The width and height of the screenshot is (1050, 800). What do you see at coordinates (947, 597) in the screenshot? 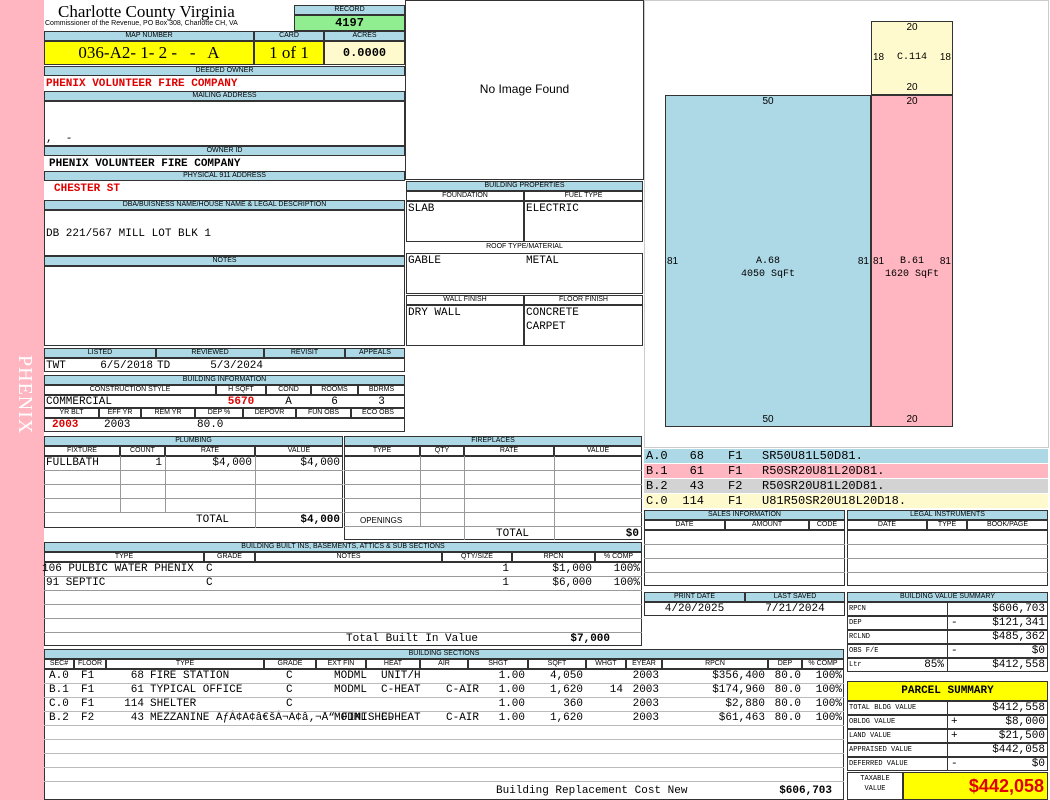
I see `value-summary-title: BUILDING VALUE SUMMARY` at bounding box center [947, 597].